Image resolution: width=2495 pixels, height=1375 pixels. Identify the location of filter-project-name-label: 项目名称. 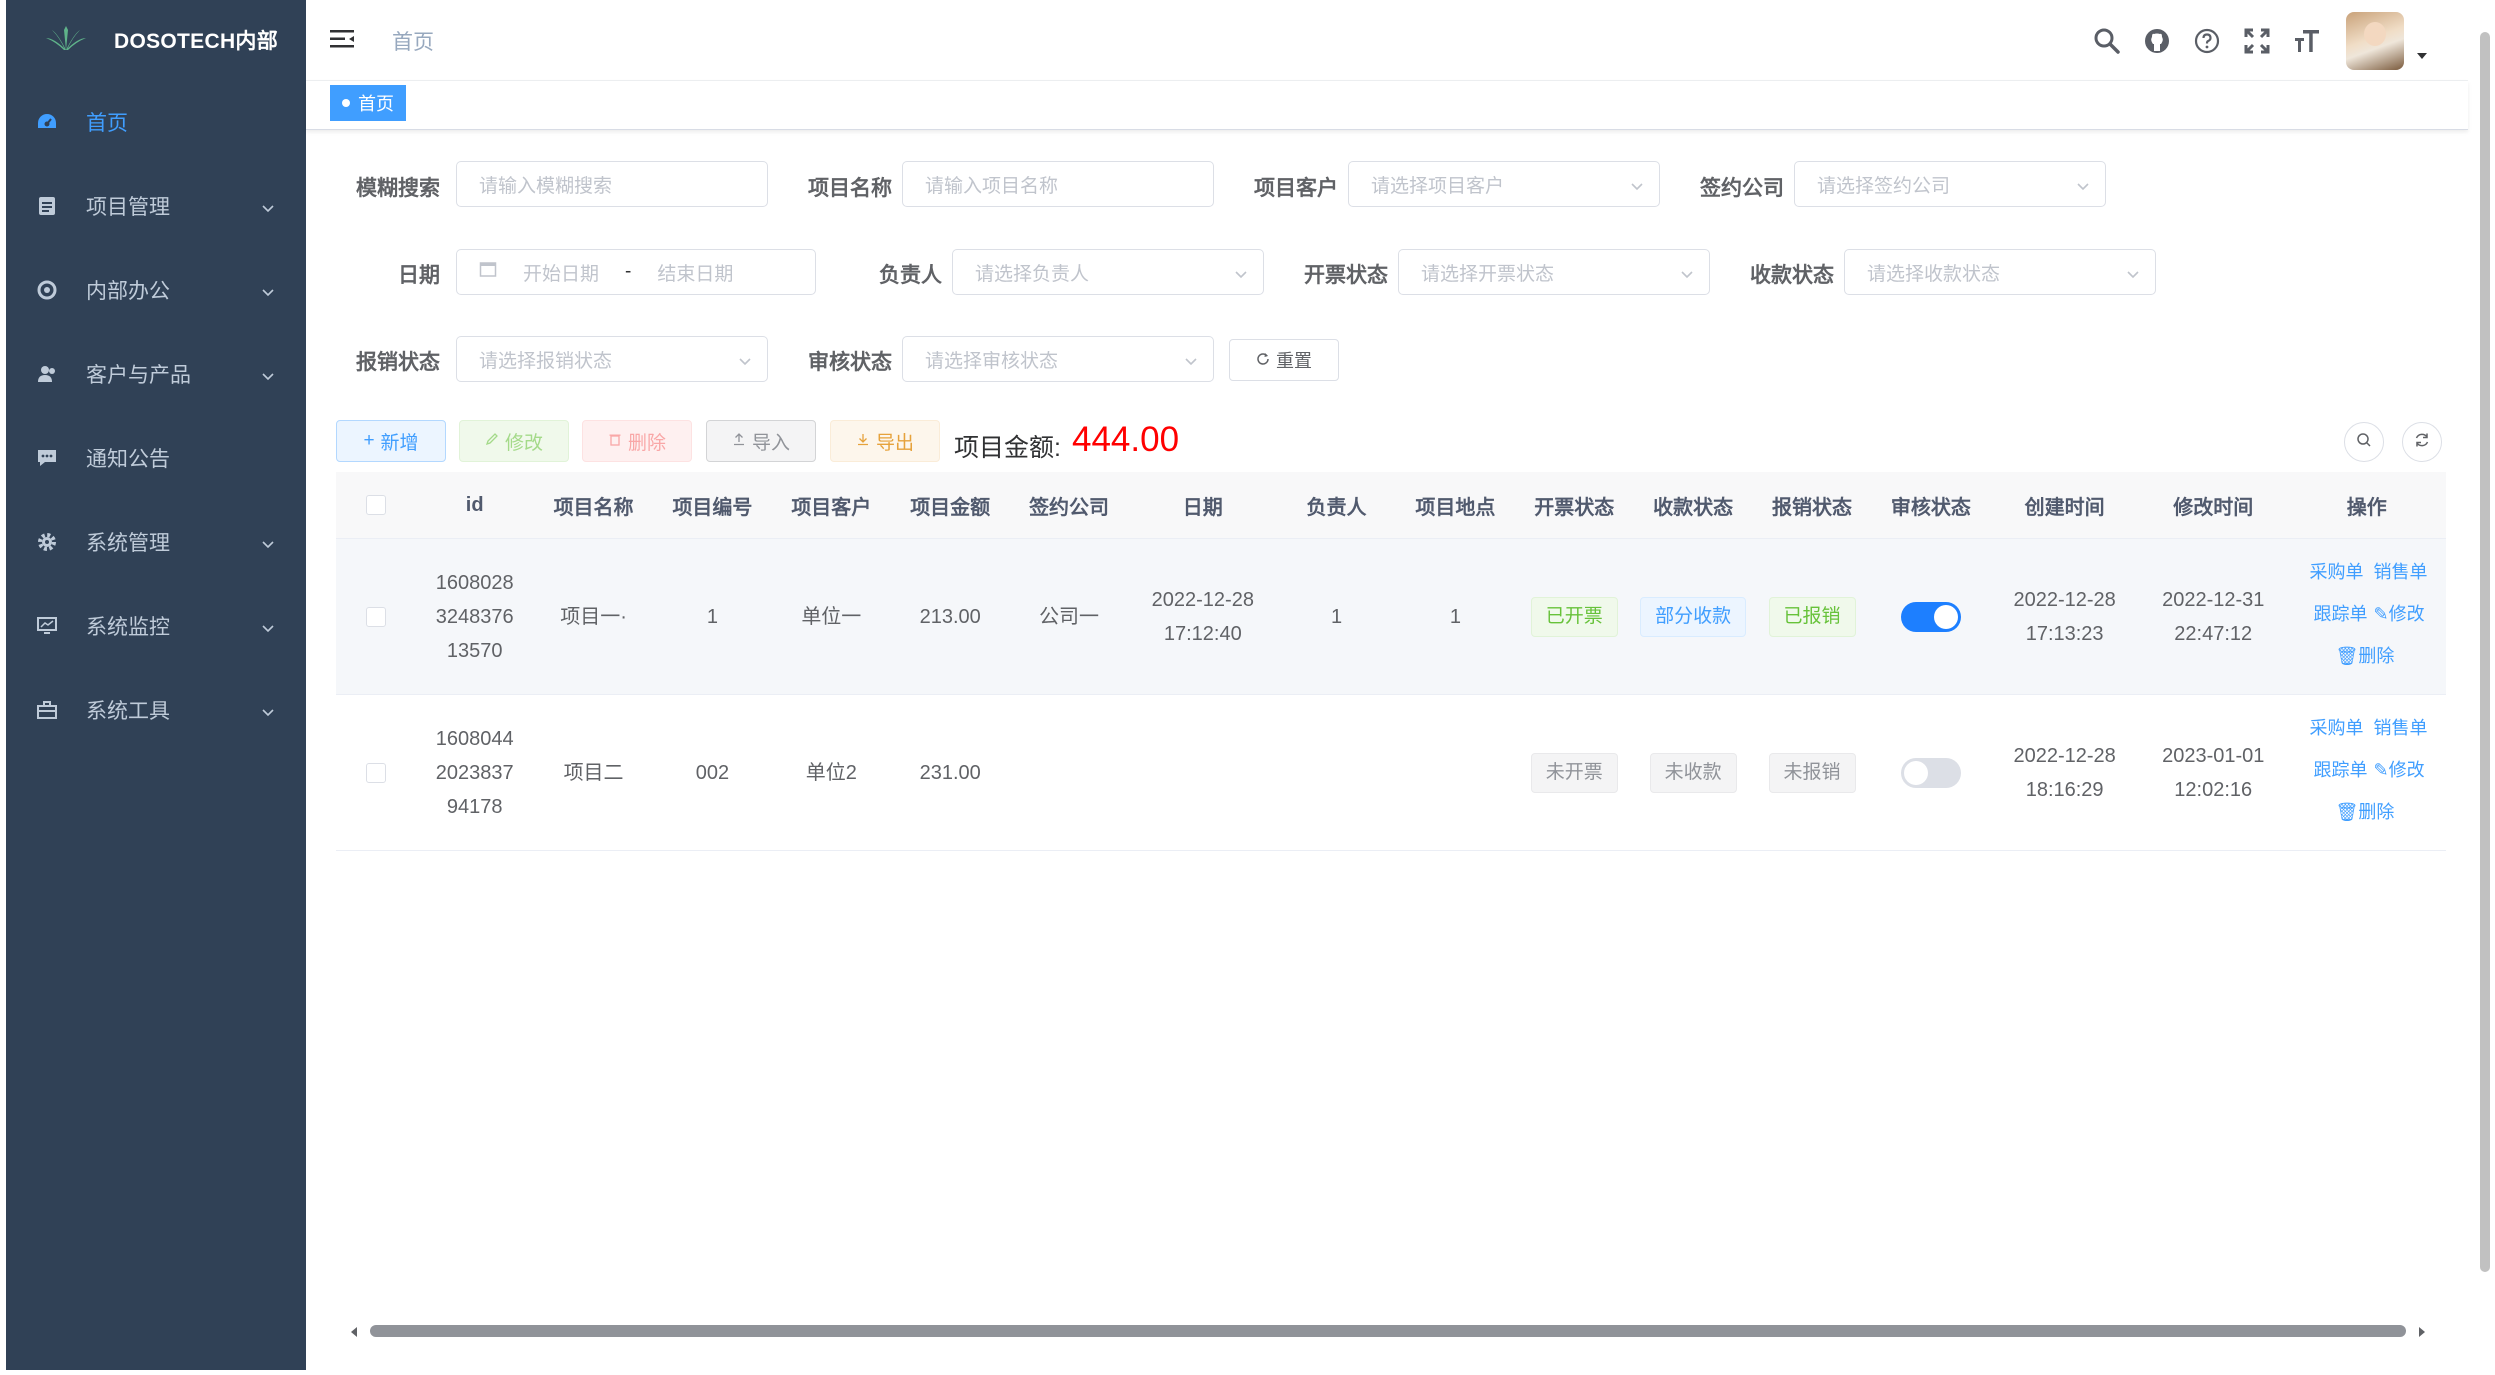
(850, 188).